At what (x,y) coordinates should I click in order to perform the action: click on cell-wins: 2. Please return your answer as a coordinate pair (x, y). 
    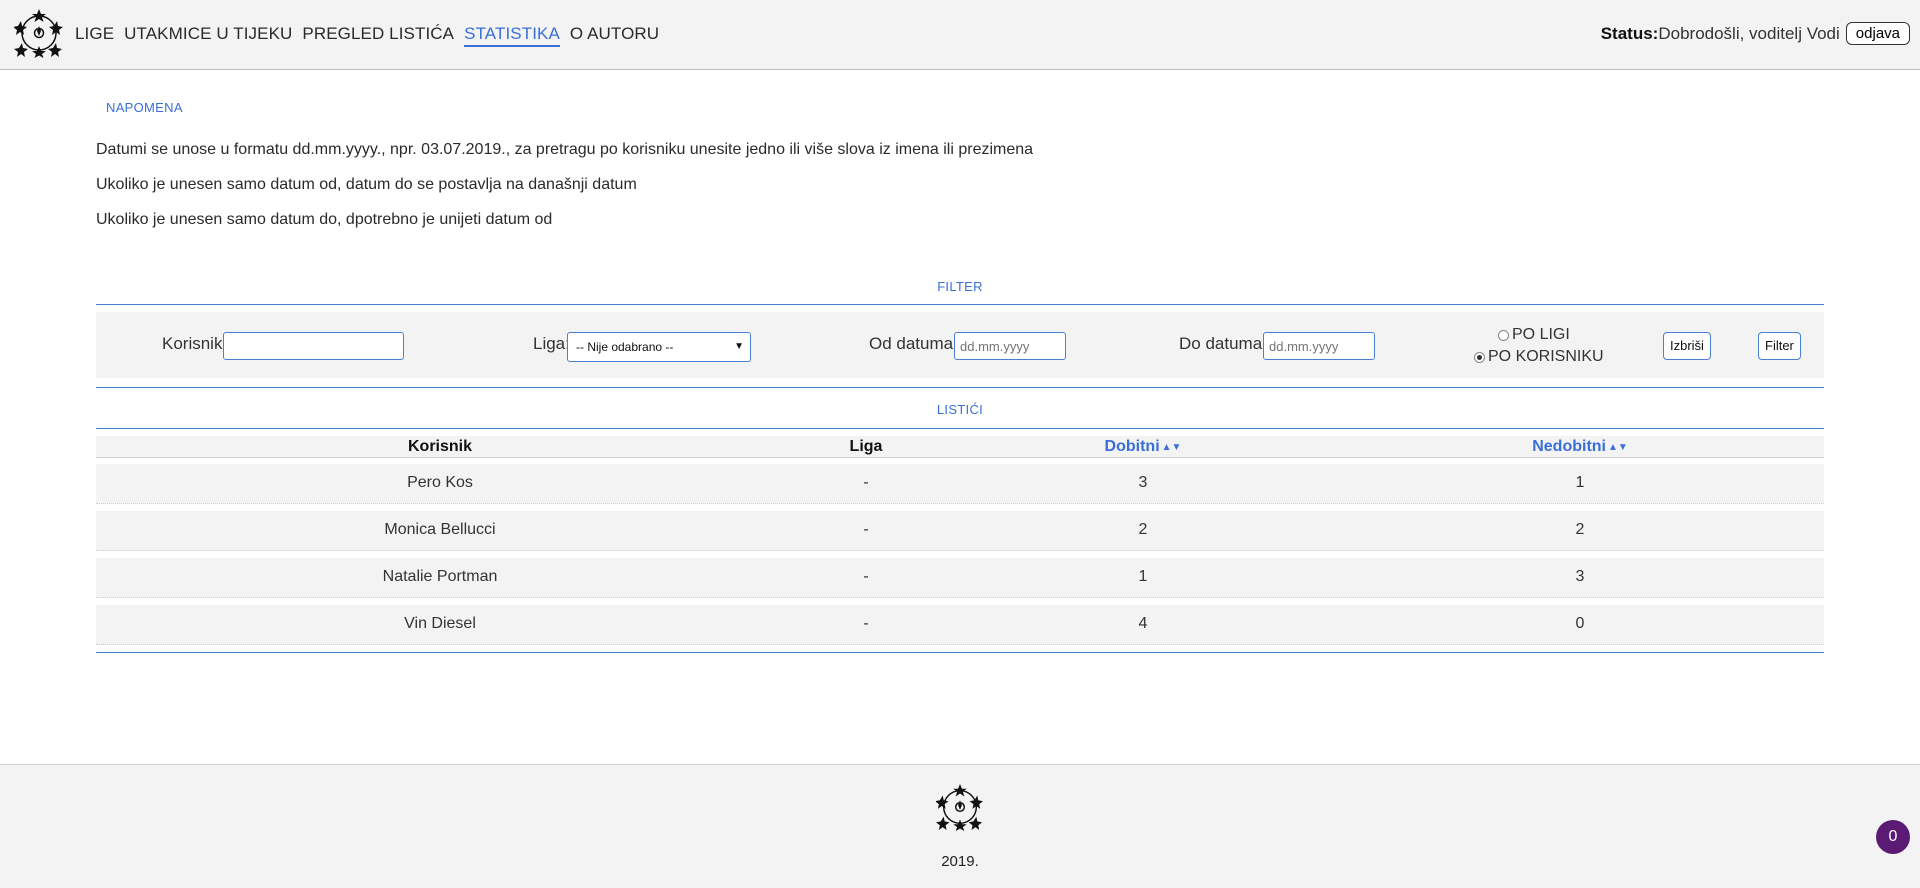
    Looking at the image, I should click on (1143, 529).